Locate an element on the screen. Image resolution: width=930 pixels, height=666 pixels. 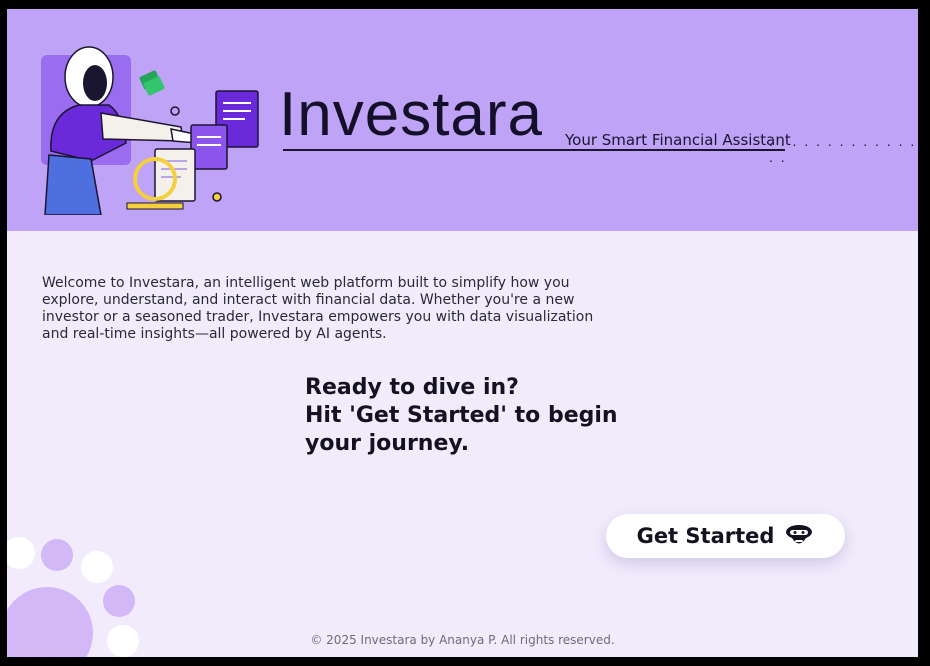
get-started-button: Get Started is located at coordinates (725, 536).